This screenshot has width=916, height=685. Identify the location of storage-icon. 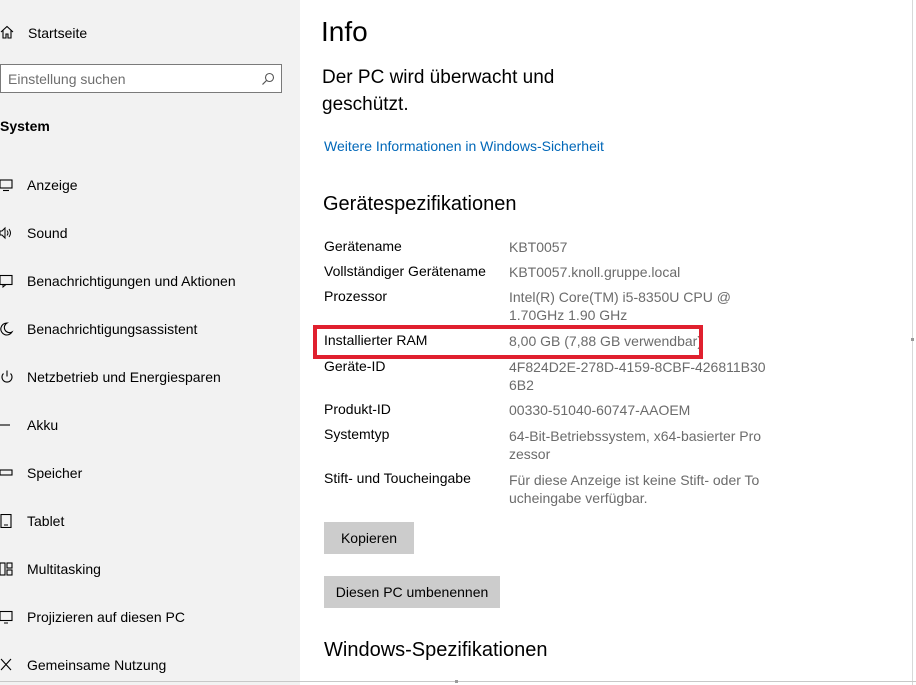
(6, 472).